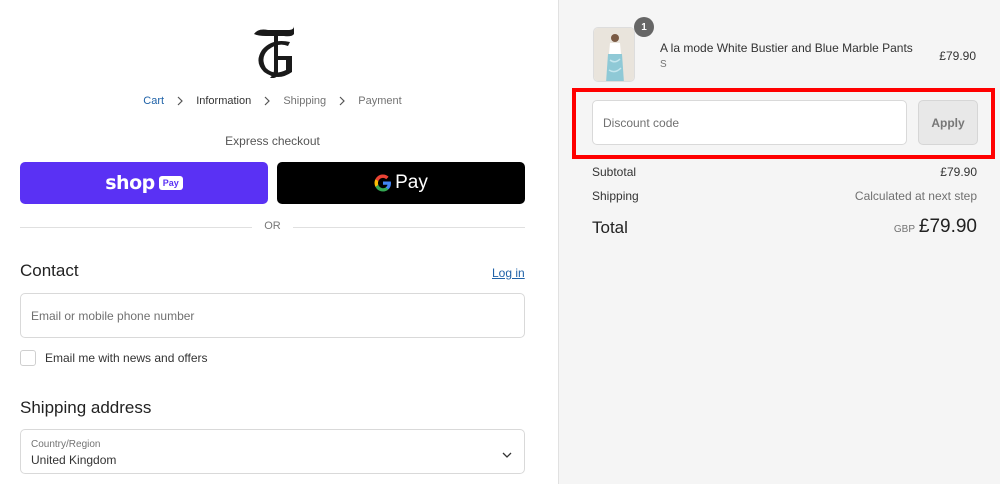 The width and height of the screenshot is (1000, 484). I want to click on google-icon, so click(383, 183).